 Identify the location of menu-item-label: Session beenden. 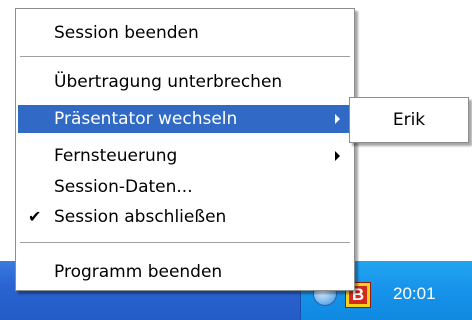
(126, 33).